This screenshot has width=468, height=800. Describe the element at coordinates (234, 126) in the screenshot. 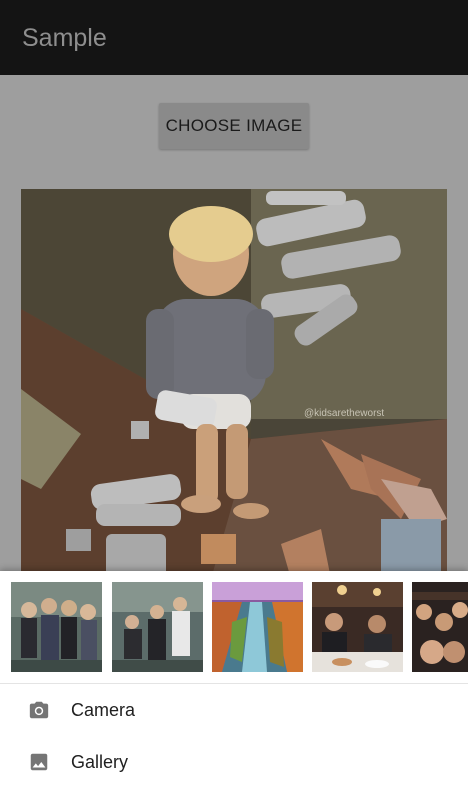

I see `choose-image-button: CHOOSE IMAGE` at that location.